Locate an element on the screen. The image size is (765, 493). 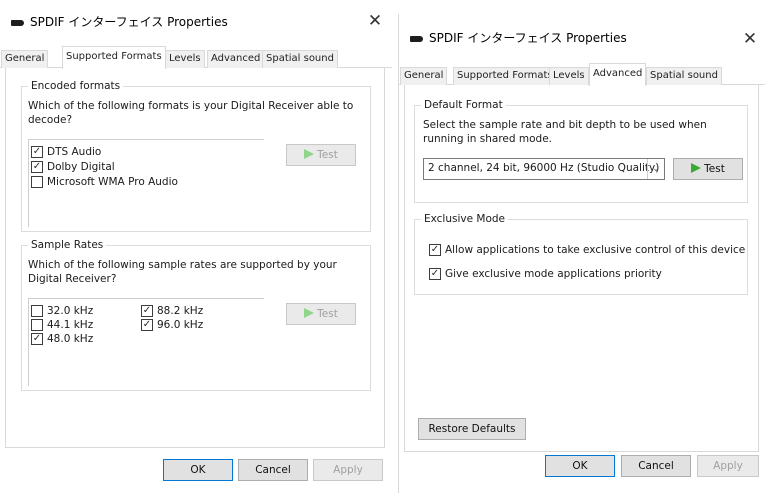
default-format-title: Default Format is located at coordinates (463, 105).